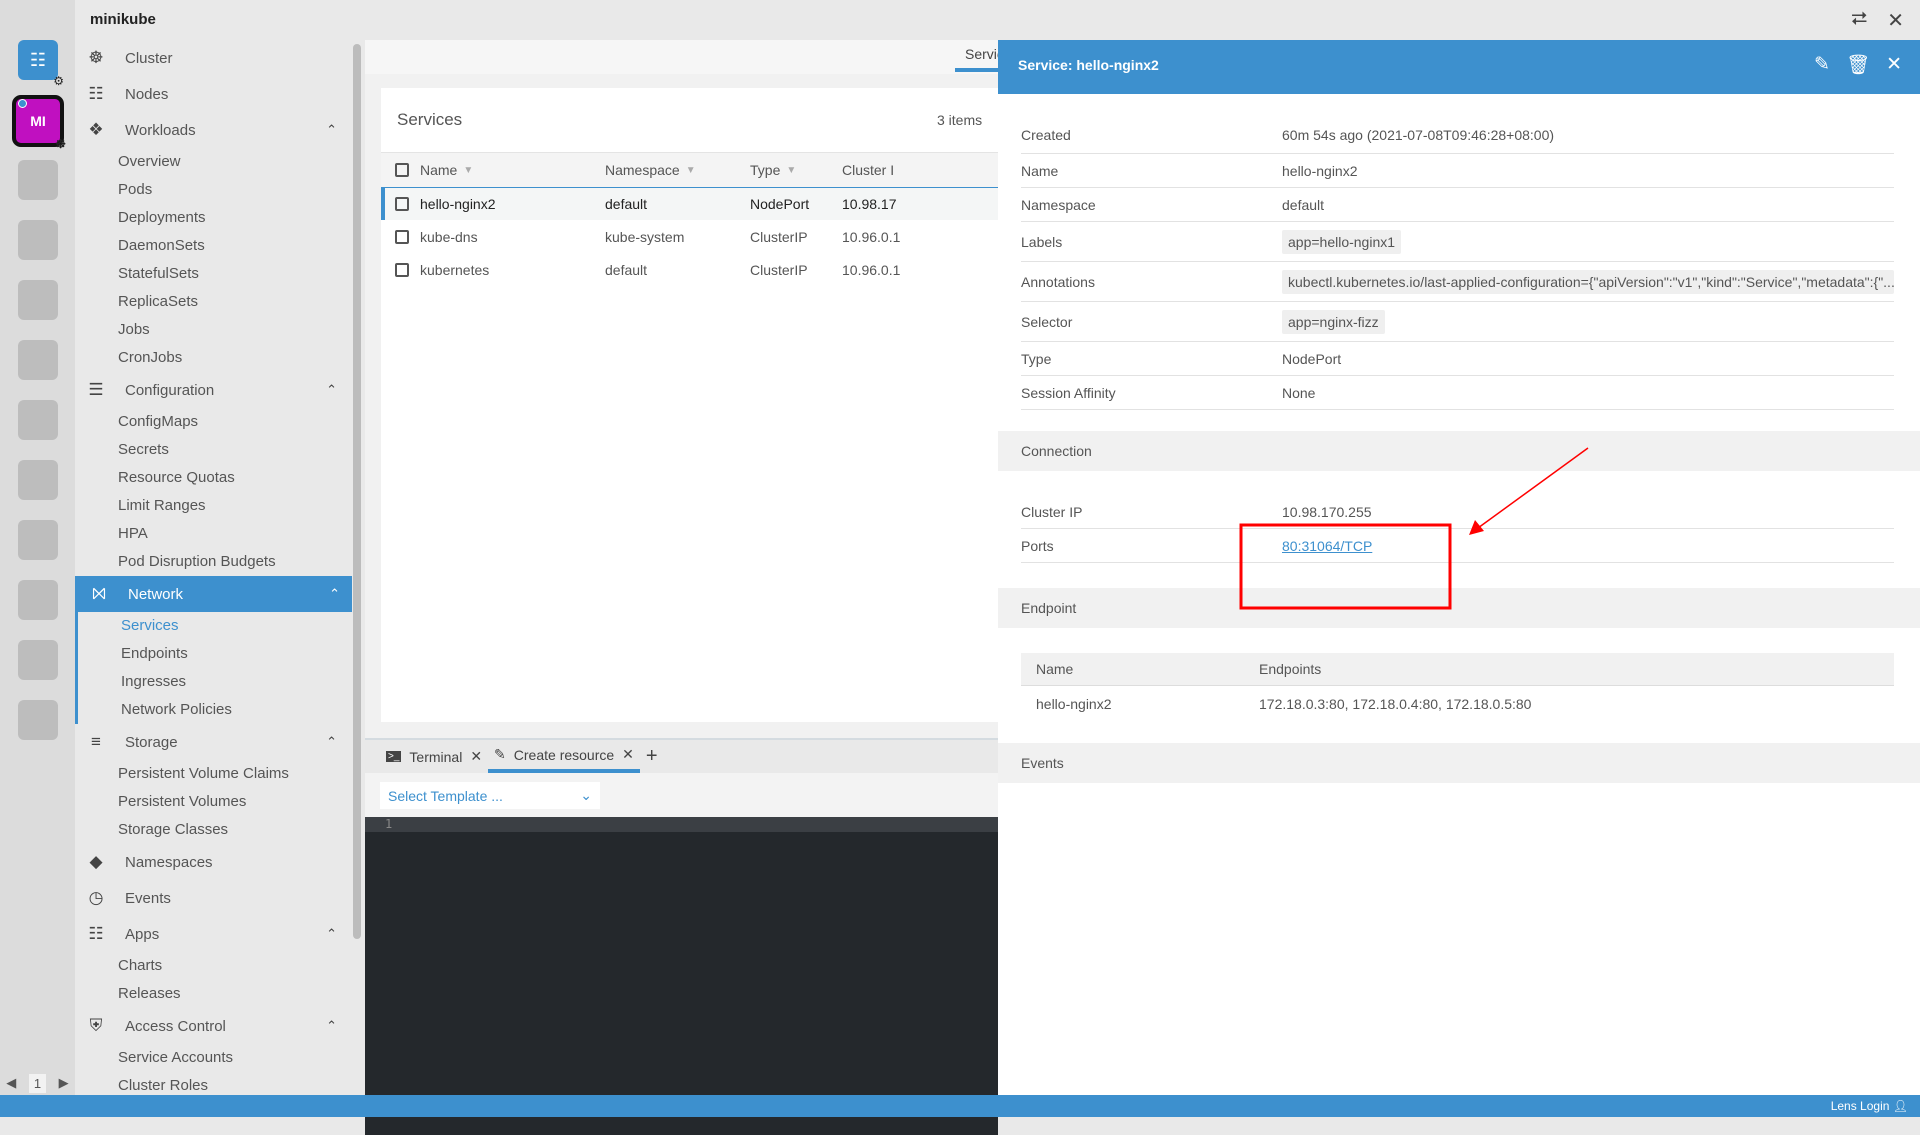 This screenshot has height=1135, width=1920. I want to click on tab-terminal: >_ Terminal ✕, so click(434, 756).